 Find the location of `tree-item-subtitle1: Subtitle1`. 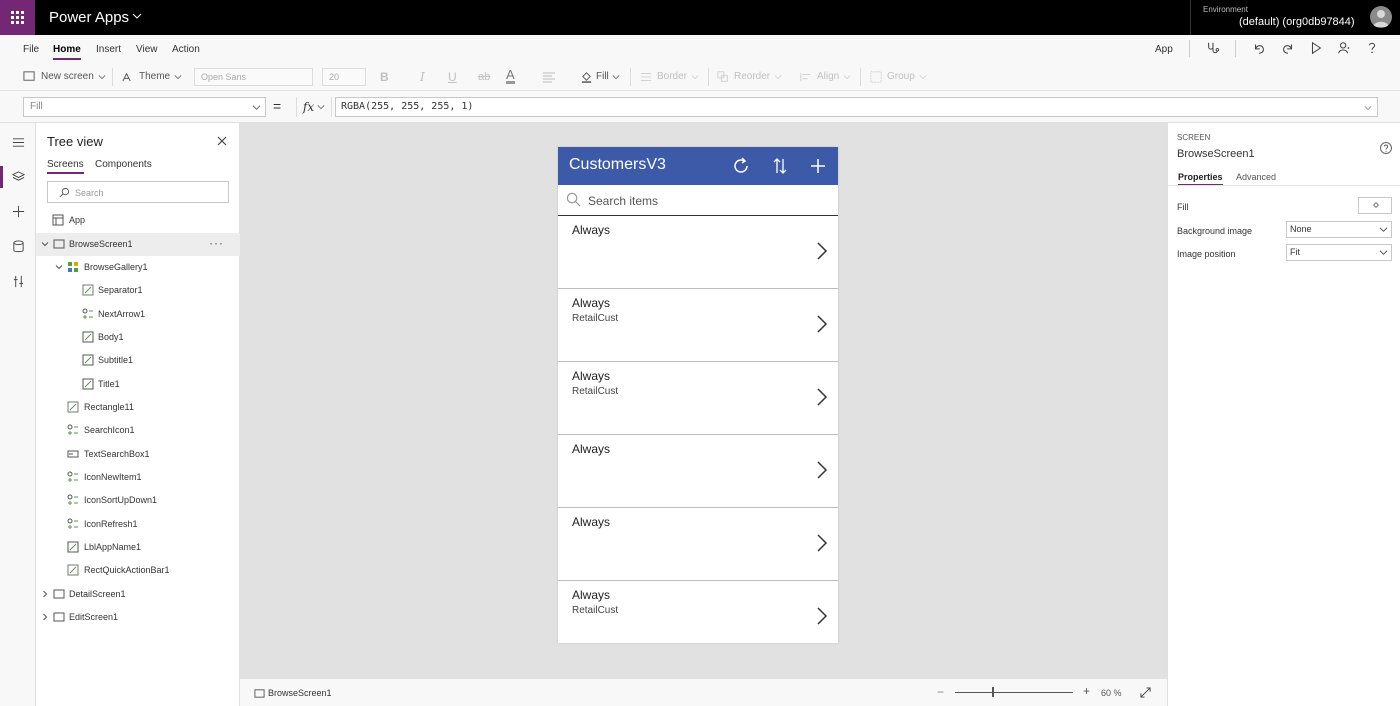

tree-item-subtitle1: Subtitle1 is located at coordinates (138, 360).